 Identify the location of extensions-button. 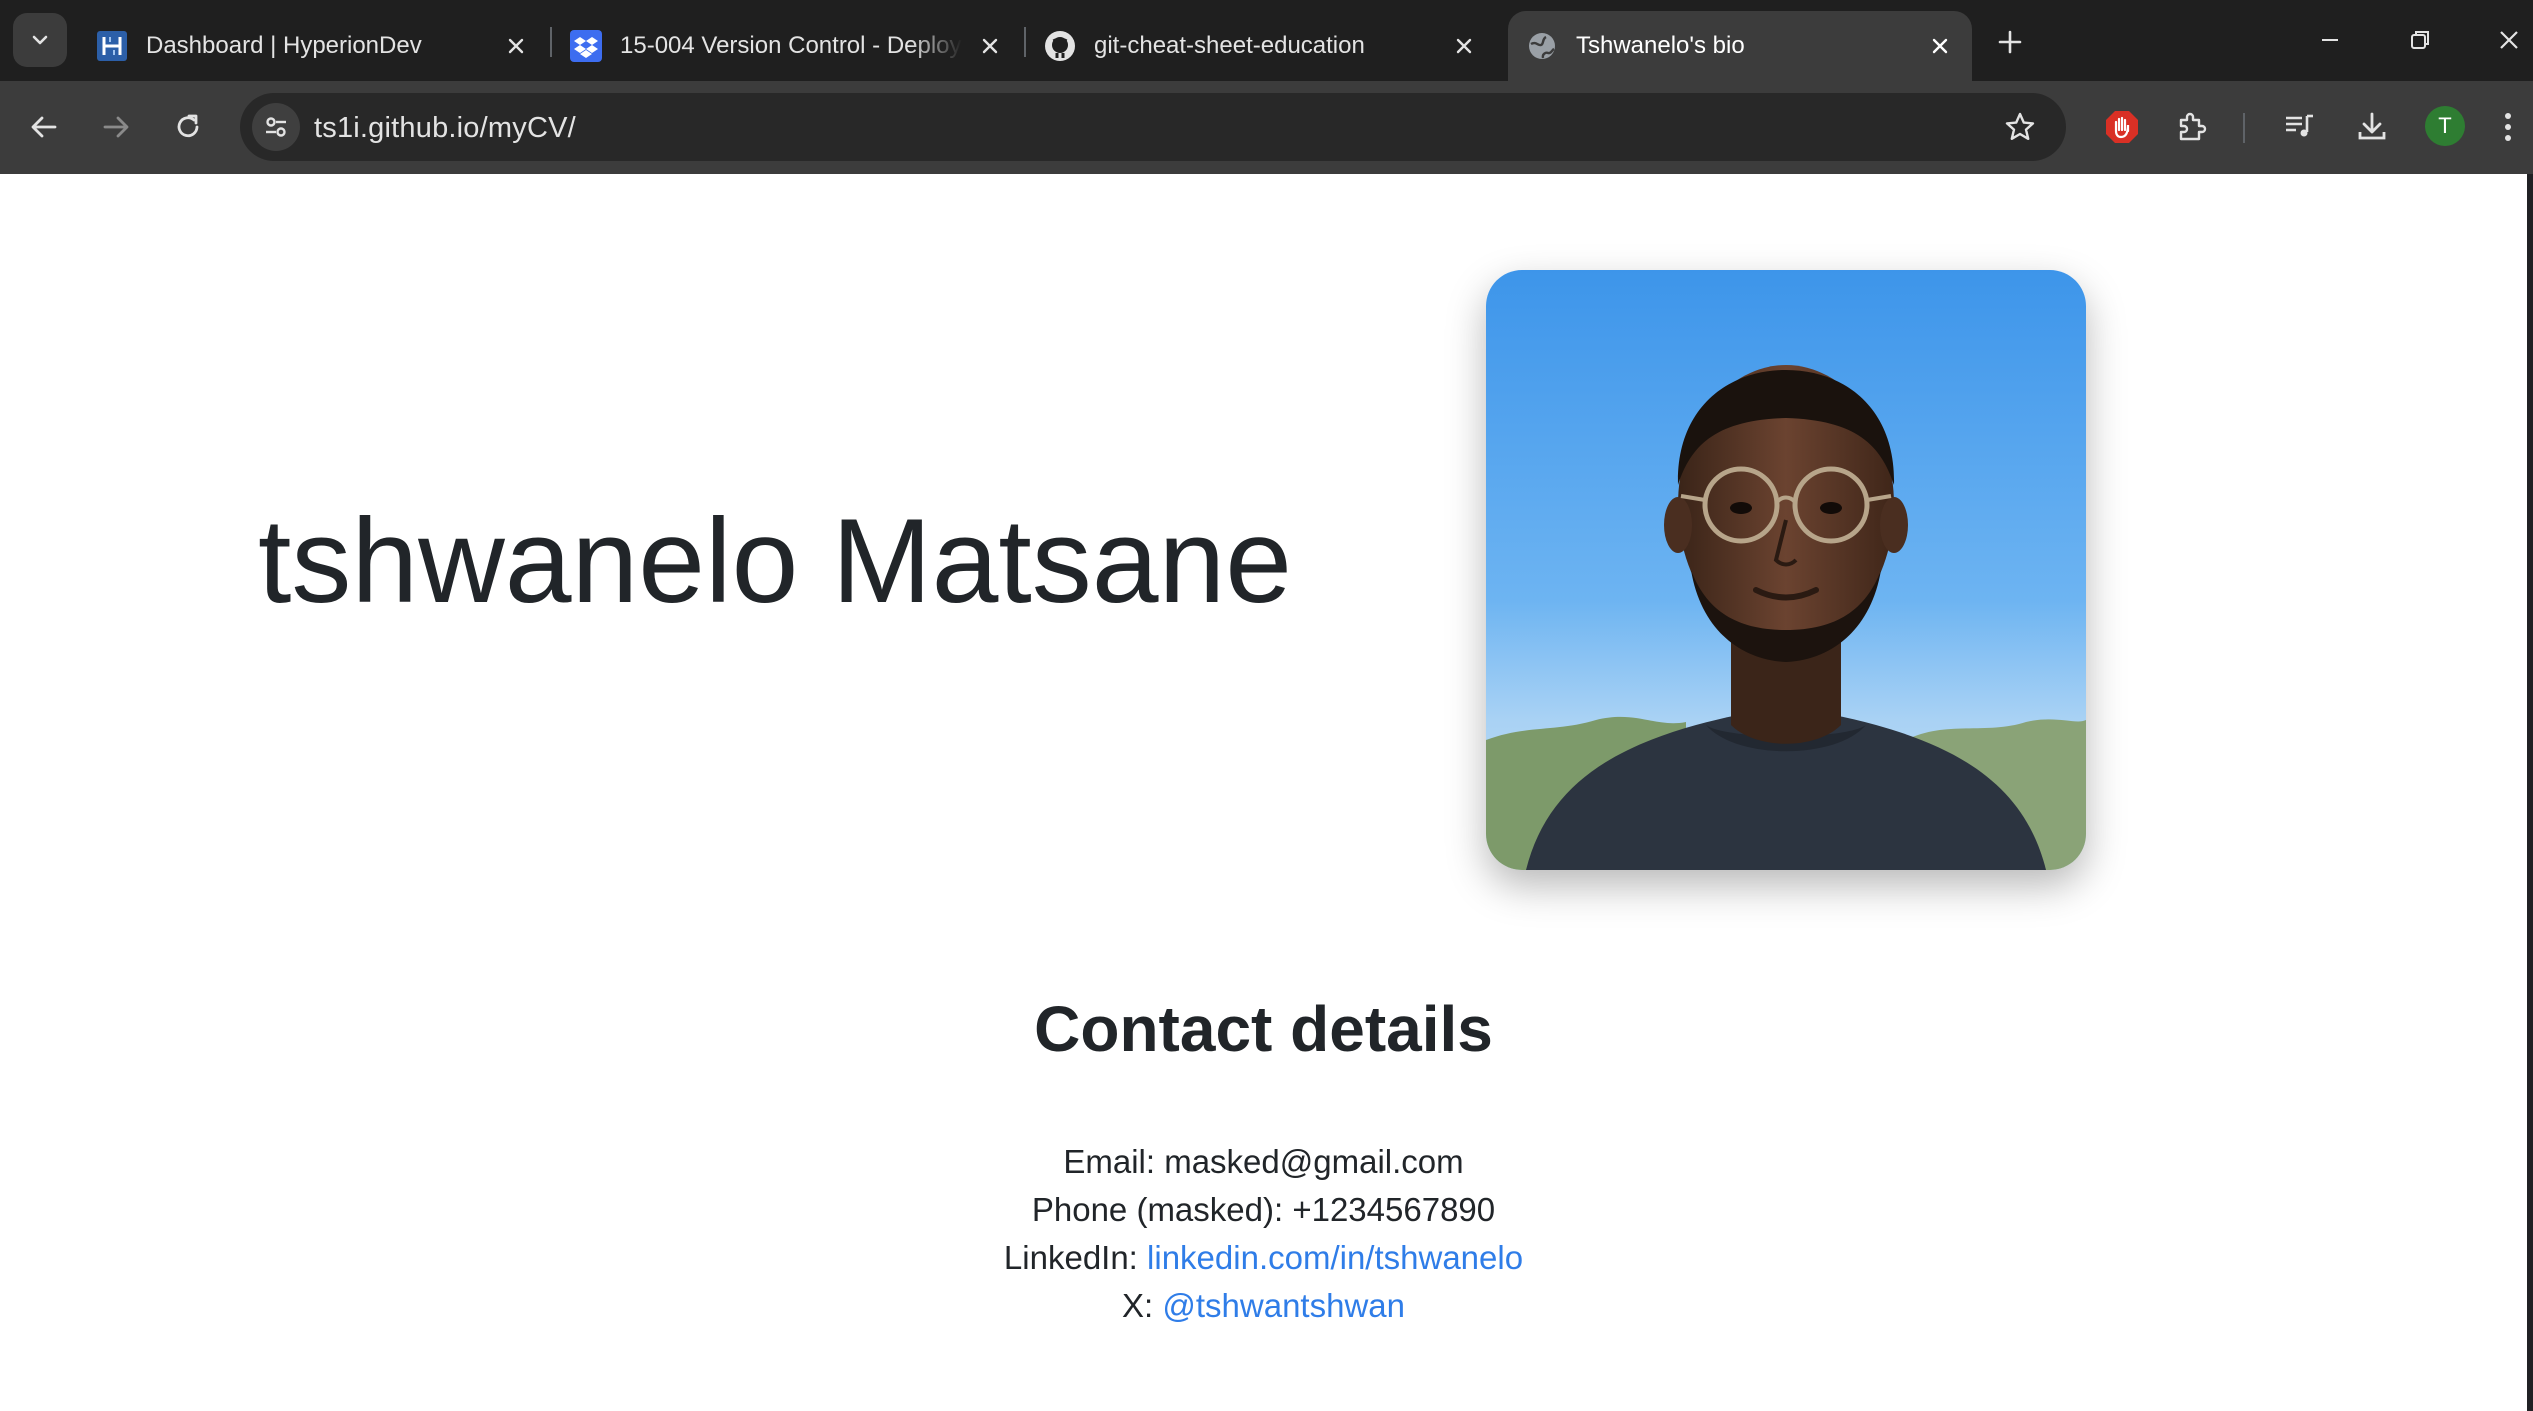
(2192, 127).